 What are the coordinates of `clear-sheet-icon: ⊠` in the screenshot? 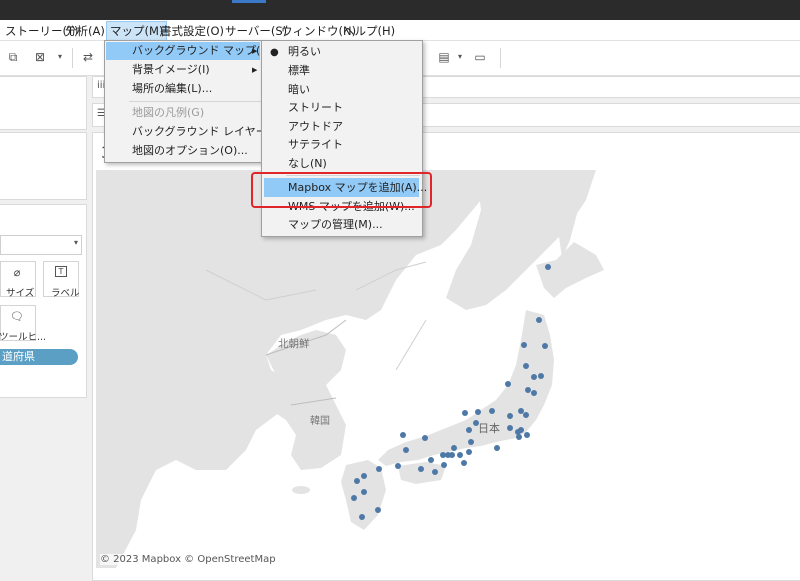 It's located at (40, 57).